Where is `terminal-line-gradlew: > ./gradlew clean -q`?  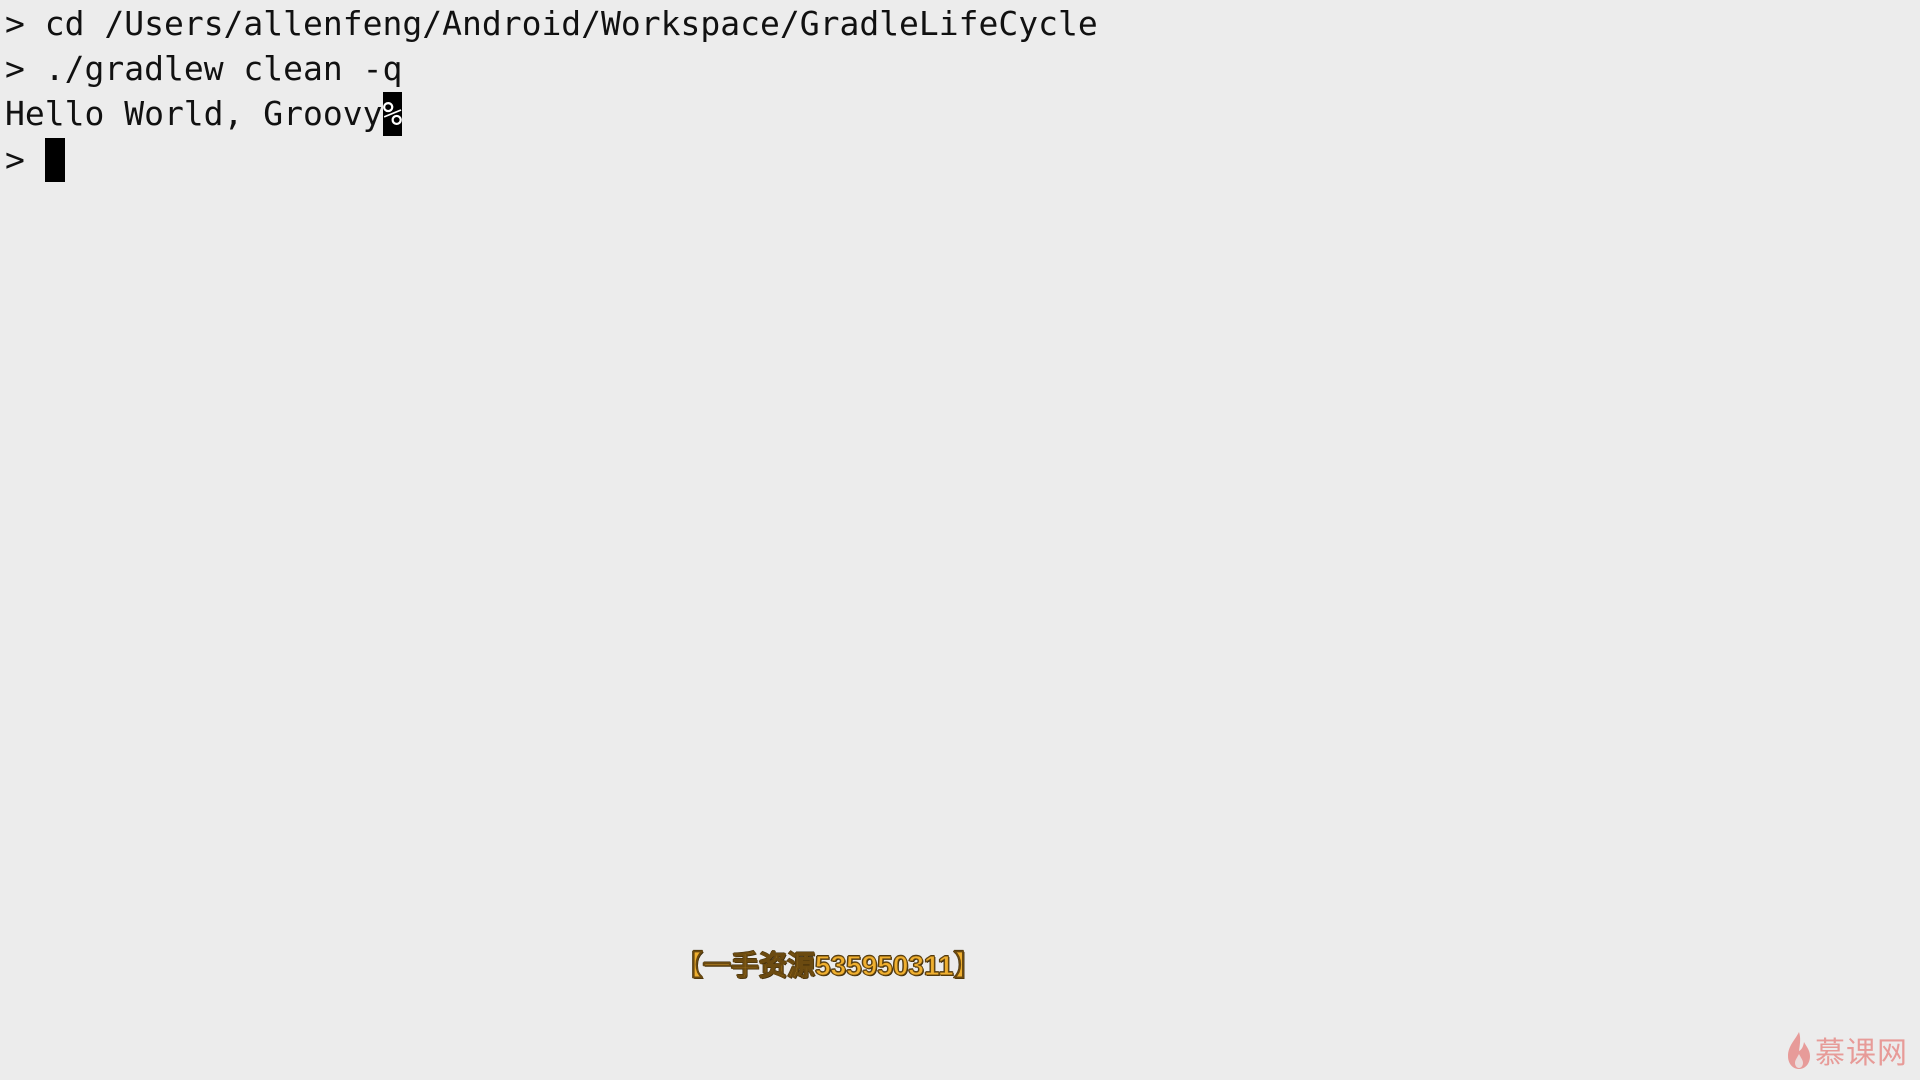
terminal-line-gradlew: > ./gradlew clean -q is located at coordinates (203, 69).